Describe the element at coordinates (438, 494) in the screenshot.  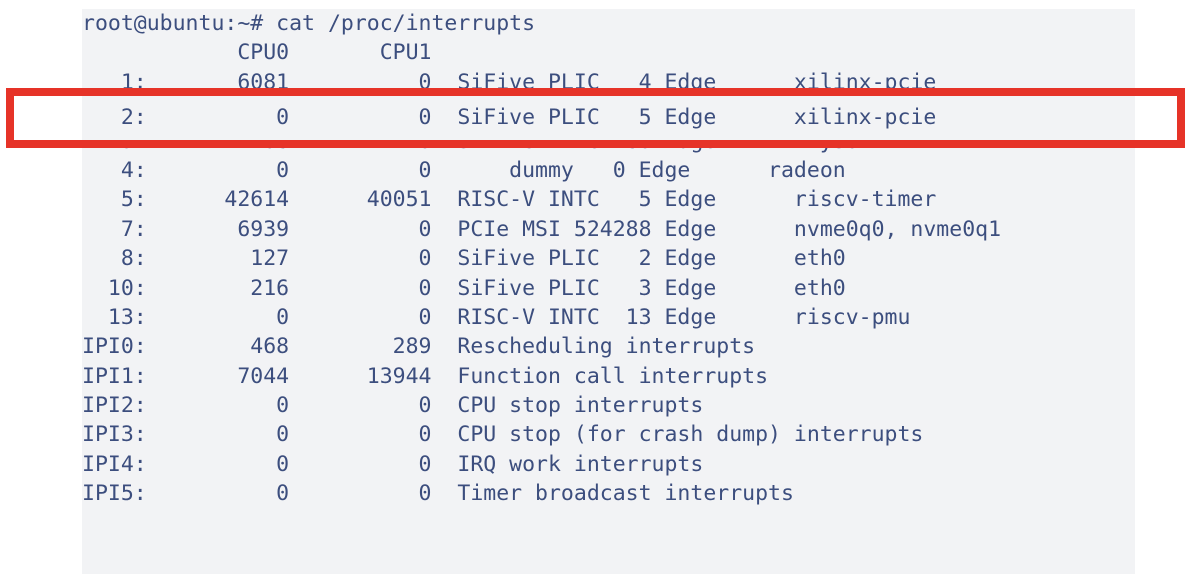
I see `terminal-line-ipi5: IPI5: 0 0 Timer broadcast interrupts` at that location.